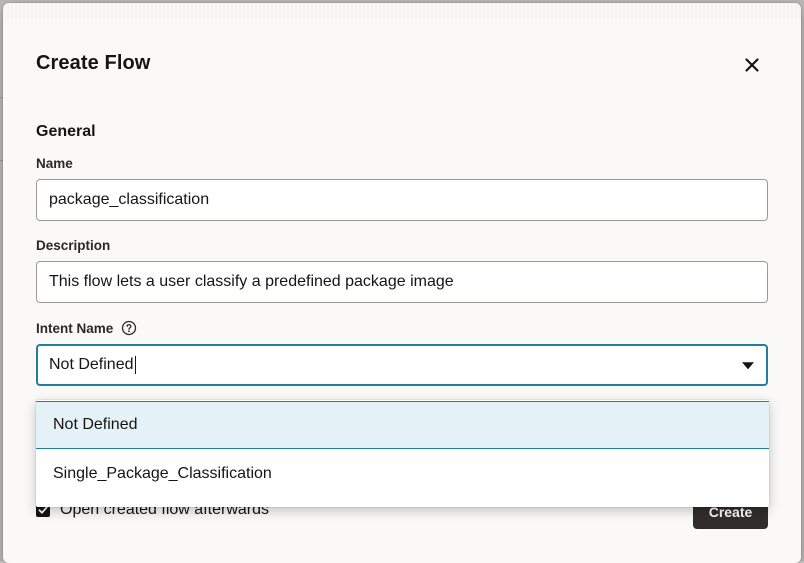 This screenshot has height=563, width=804. What do you see at coordinates (135, 365) in the screenshot?
I see `text-cursor` at bounding box center [135, 365].